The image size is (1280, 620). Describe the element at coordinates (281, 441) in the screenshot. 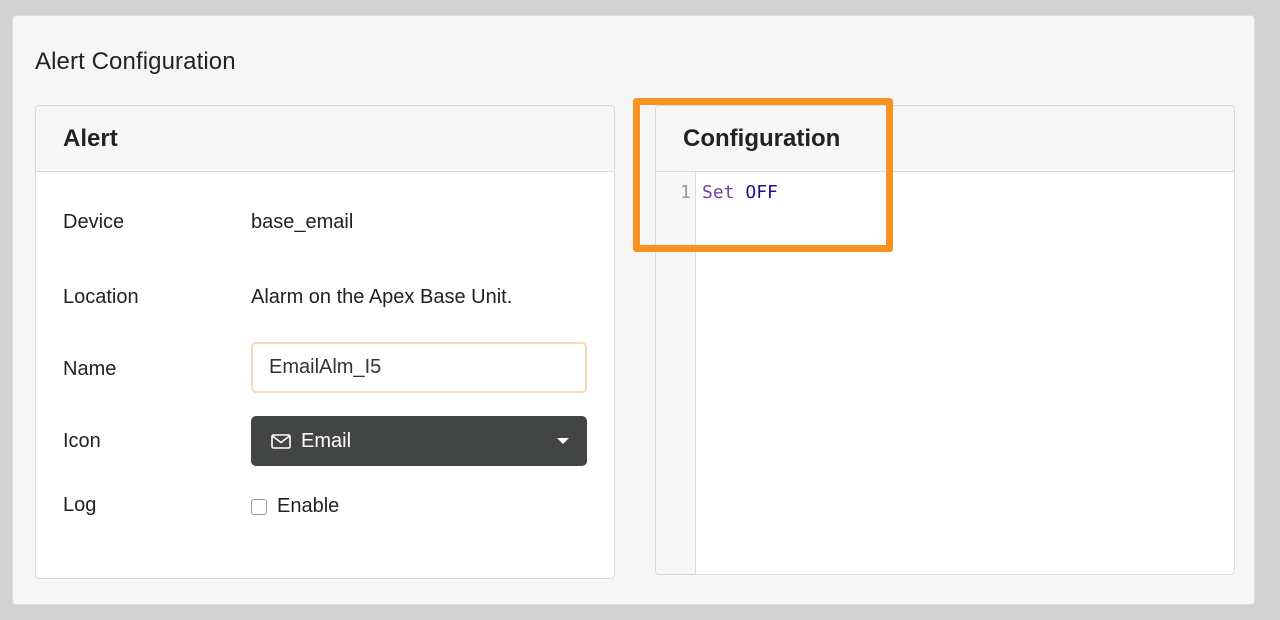

I see `envelope-icon` at that location.